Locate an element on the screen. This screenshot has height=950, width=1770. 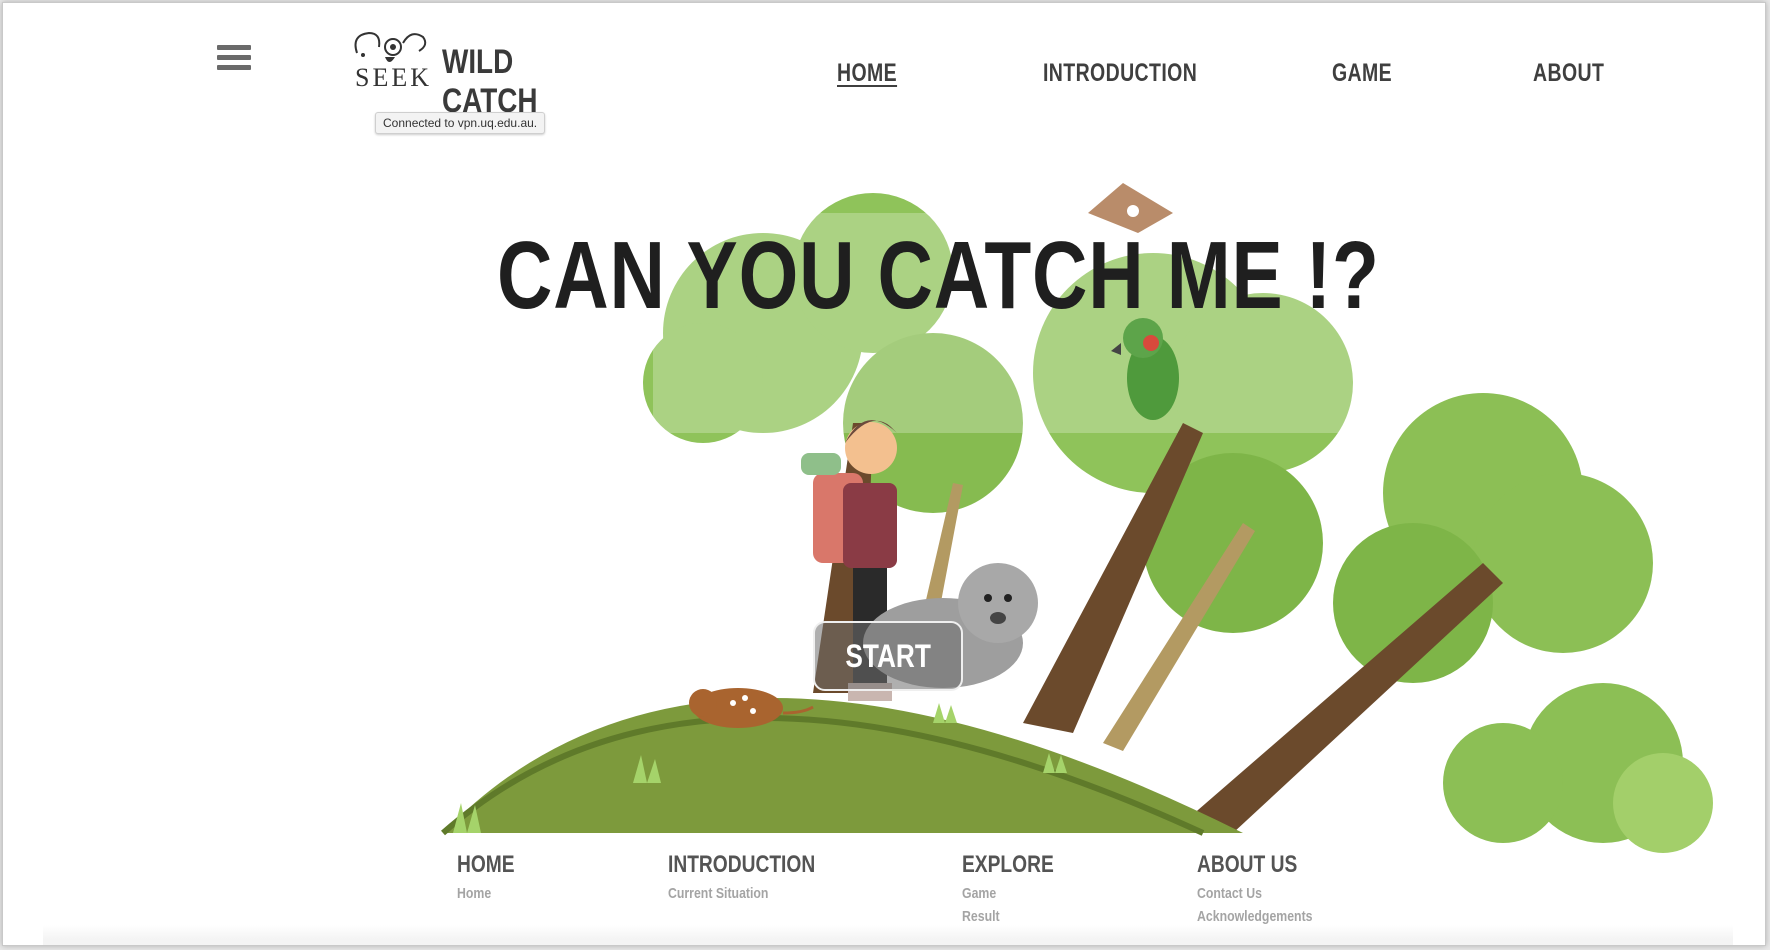
logo-title: WILD CATCH is located at coordinates (490, 81).